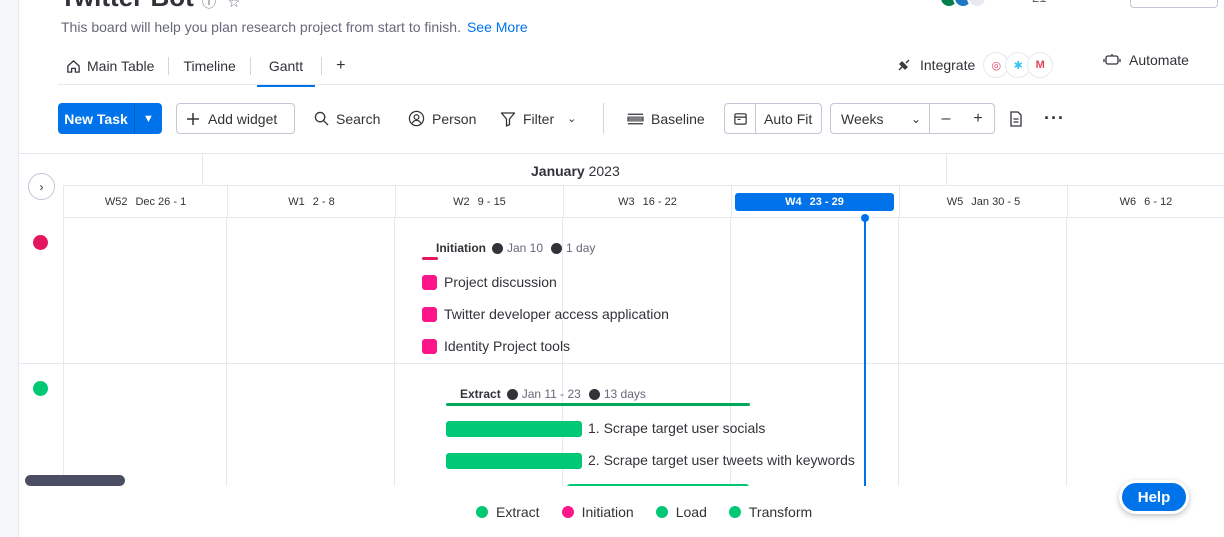 The image size is (1224, 537). What do you see at coordinates (500, 282) in the screenshot?
I see `task-label: Project discussion` at bounding box center [500, 282].